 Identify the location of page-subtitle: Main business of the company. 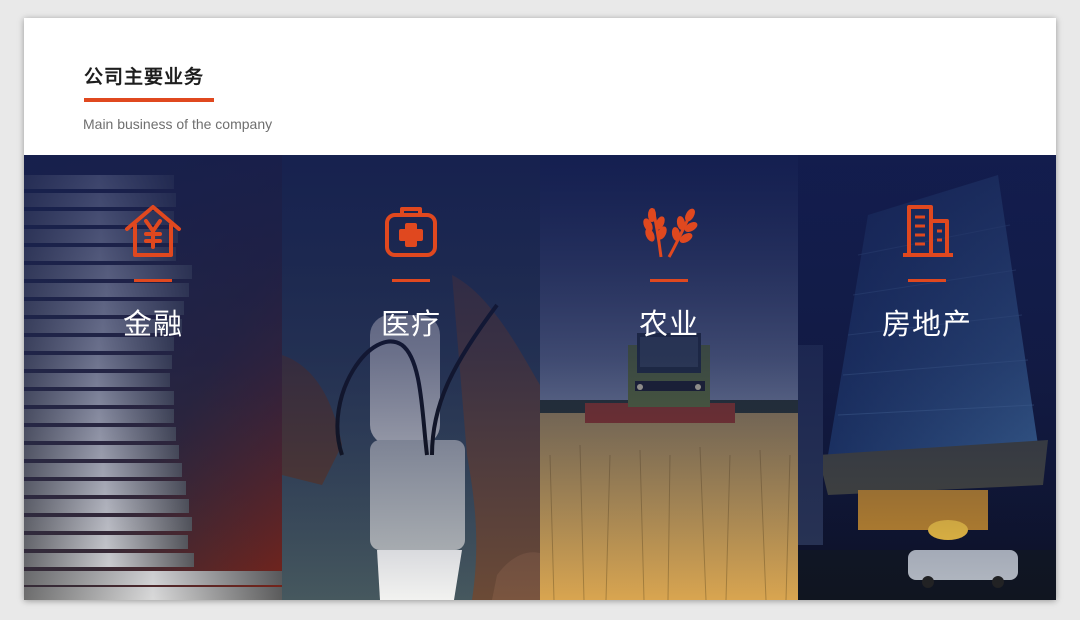
(178, 124).